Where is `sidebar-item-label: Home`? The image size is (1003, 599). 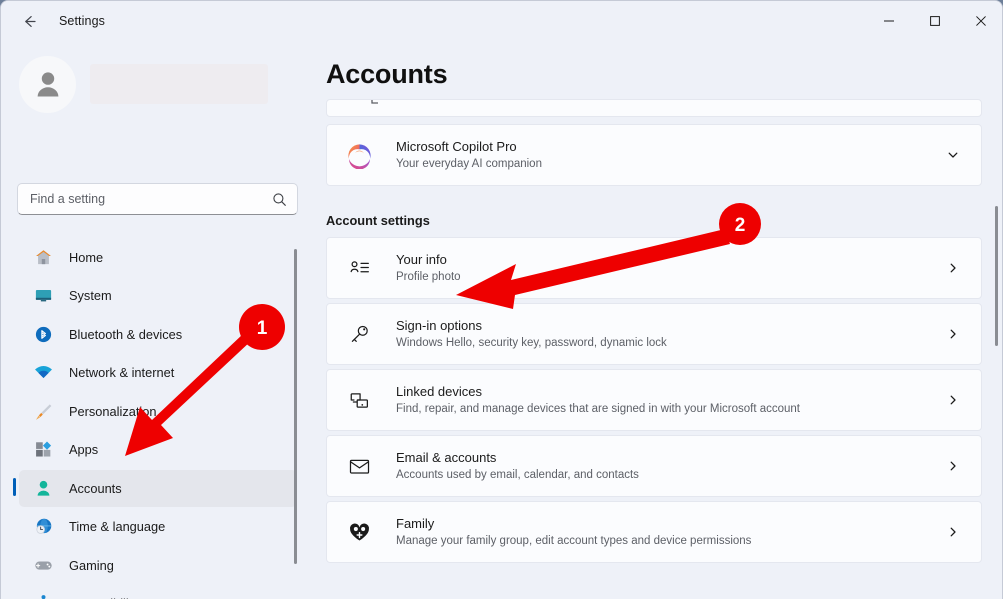
sidebar-item-label: Home is located at coordinates (86, 257).